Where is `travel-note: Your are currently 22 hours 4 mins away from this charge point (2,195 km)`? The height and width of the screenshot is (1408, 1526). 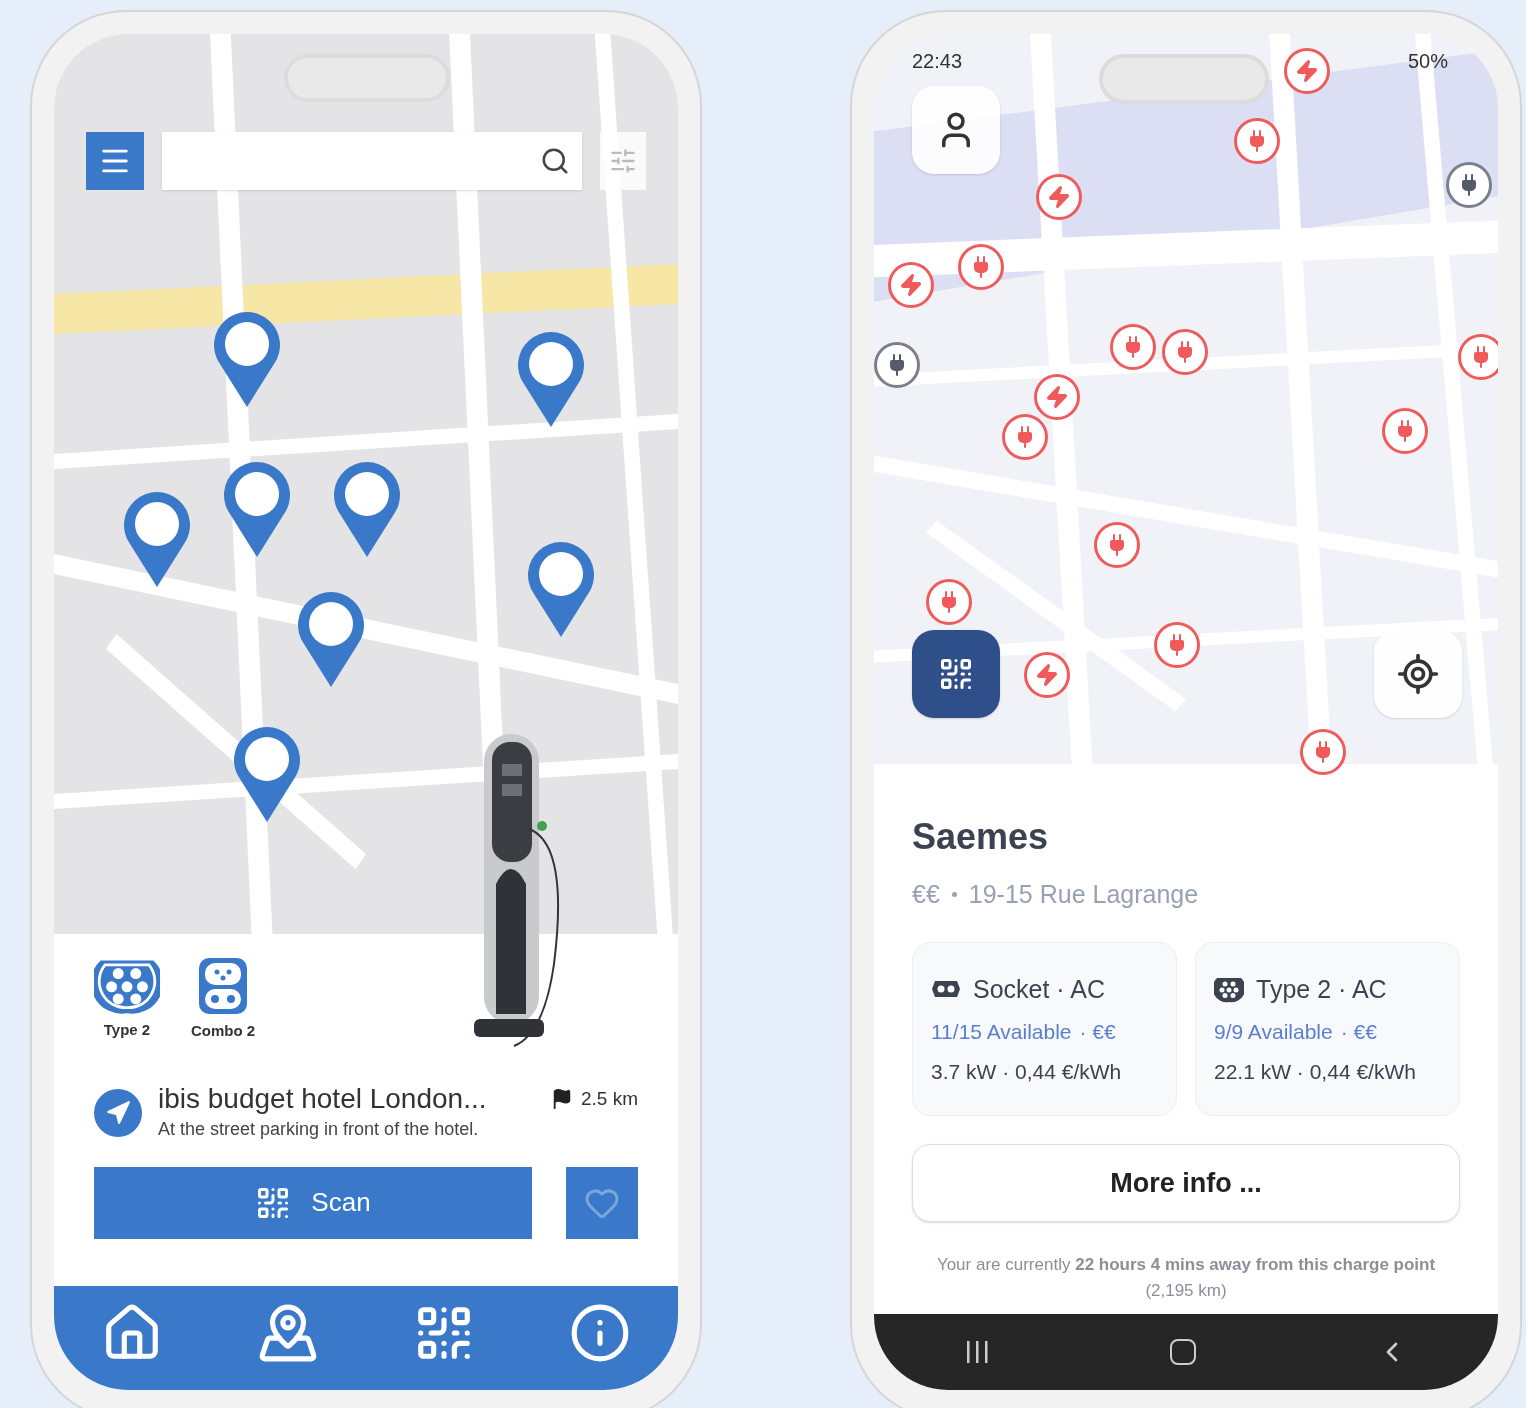
travel-note: Your are currently 22 hours 4 mins away from this charge point (2,195 km) is located at coordinates (1186, 1278).